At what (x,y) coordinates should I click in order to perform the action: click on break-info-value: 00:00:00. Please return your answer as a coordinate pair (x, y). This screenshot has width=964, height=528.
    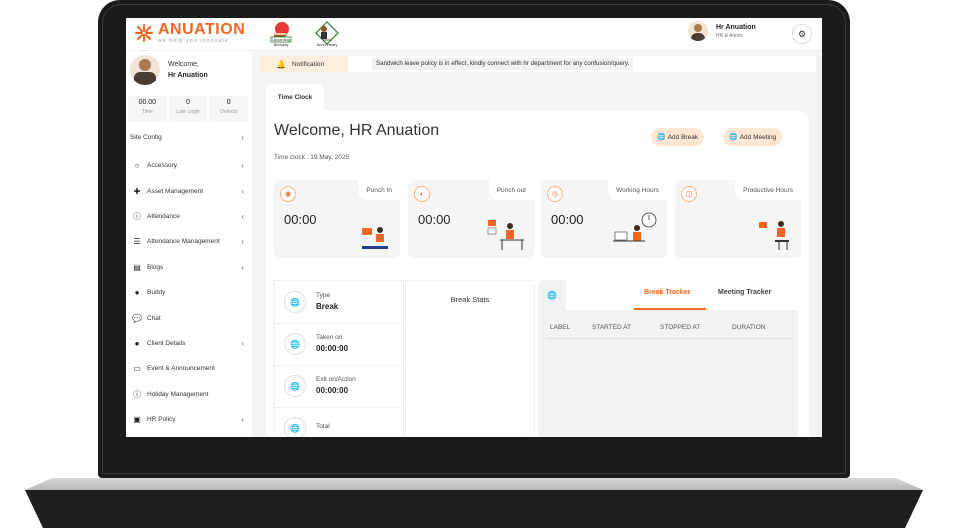
    Looking at the image, I should click on (332, 390).